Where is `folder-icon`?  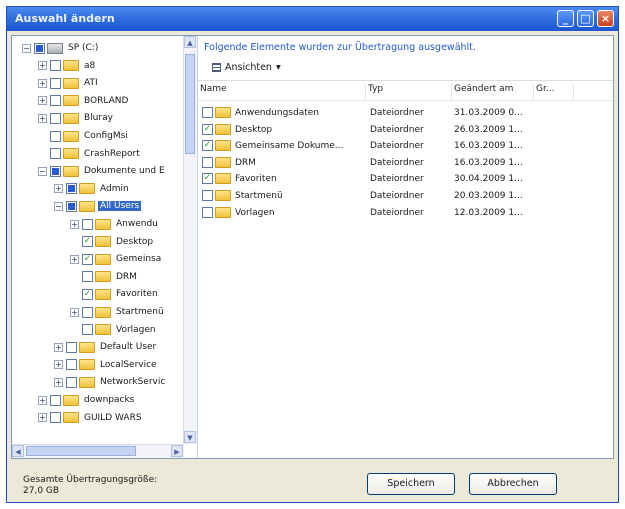
folder-icon is located at coordinates (71, 83).